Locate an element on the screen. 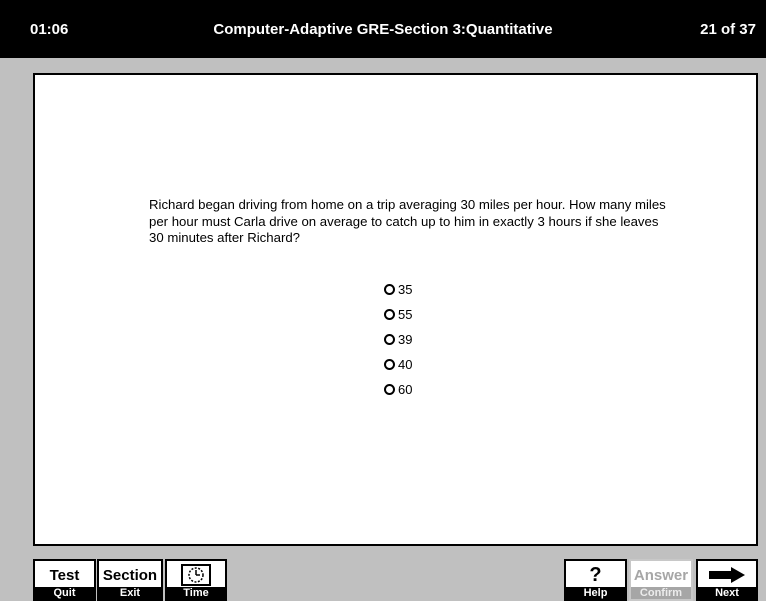 This screenshot has width=766, height=601. choice-option: 35 is located at coordinates (398, 289).